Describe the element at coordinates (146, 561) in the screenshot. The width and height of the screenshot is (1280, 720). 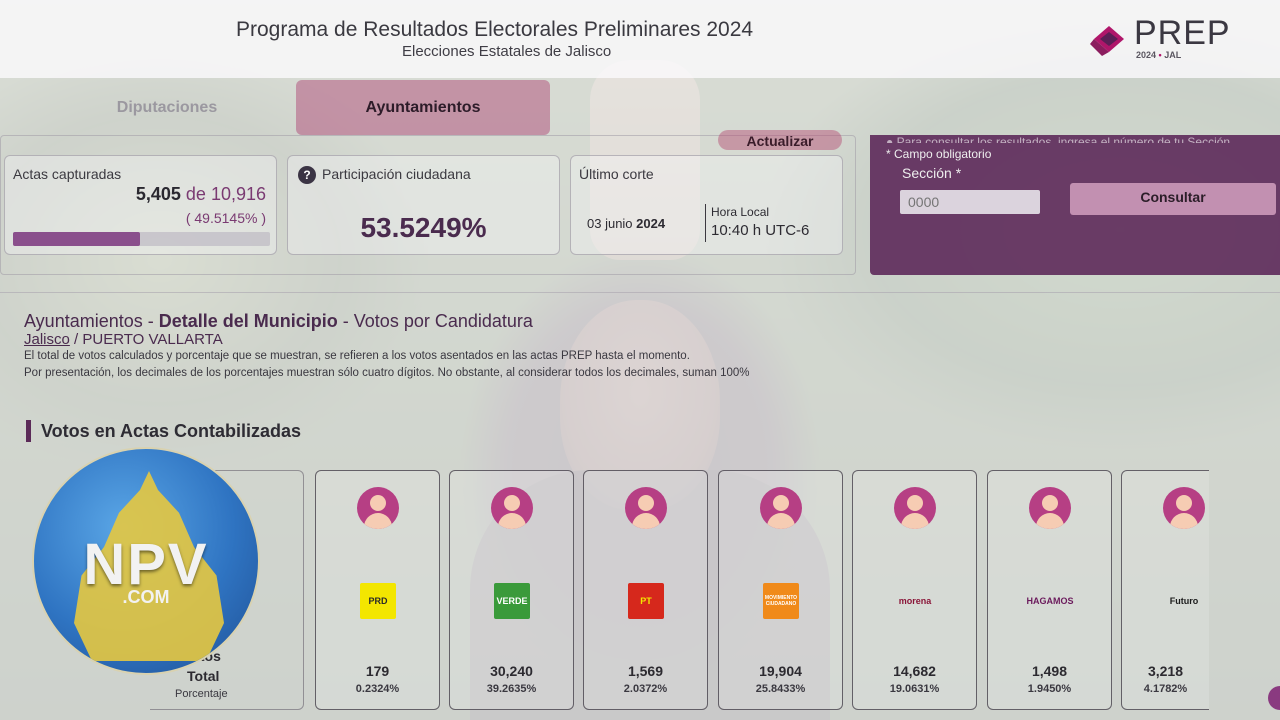
I see `npv-watermark-logo: NPV .COM` at that location.